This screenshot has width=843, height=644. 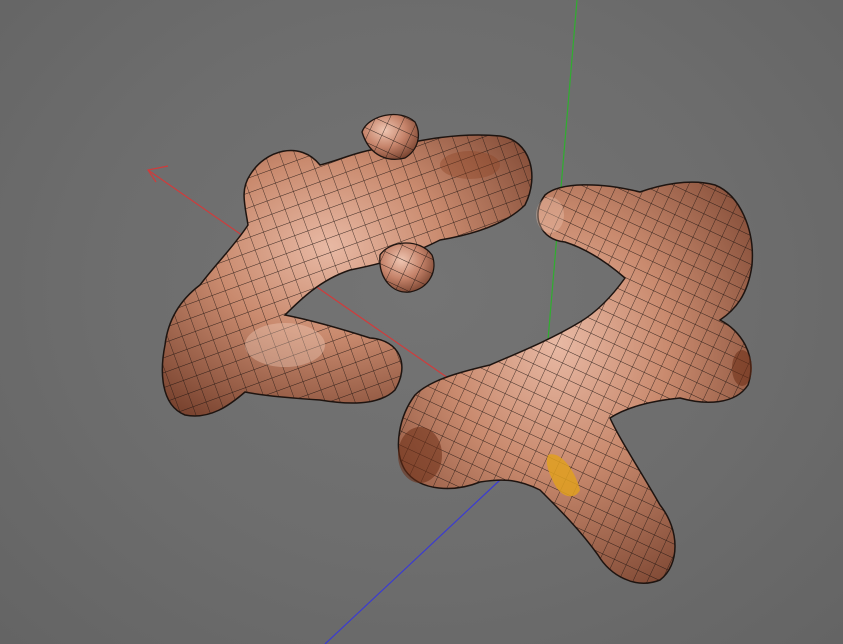 I want to click on z-axis-line, so click(x=412, y=561).